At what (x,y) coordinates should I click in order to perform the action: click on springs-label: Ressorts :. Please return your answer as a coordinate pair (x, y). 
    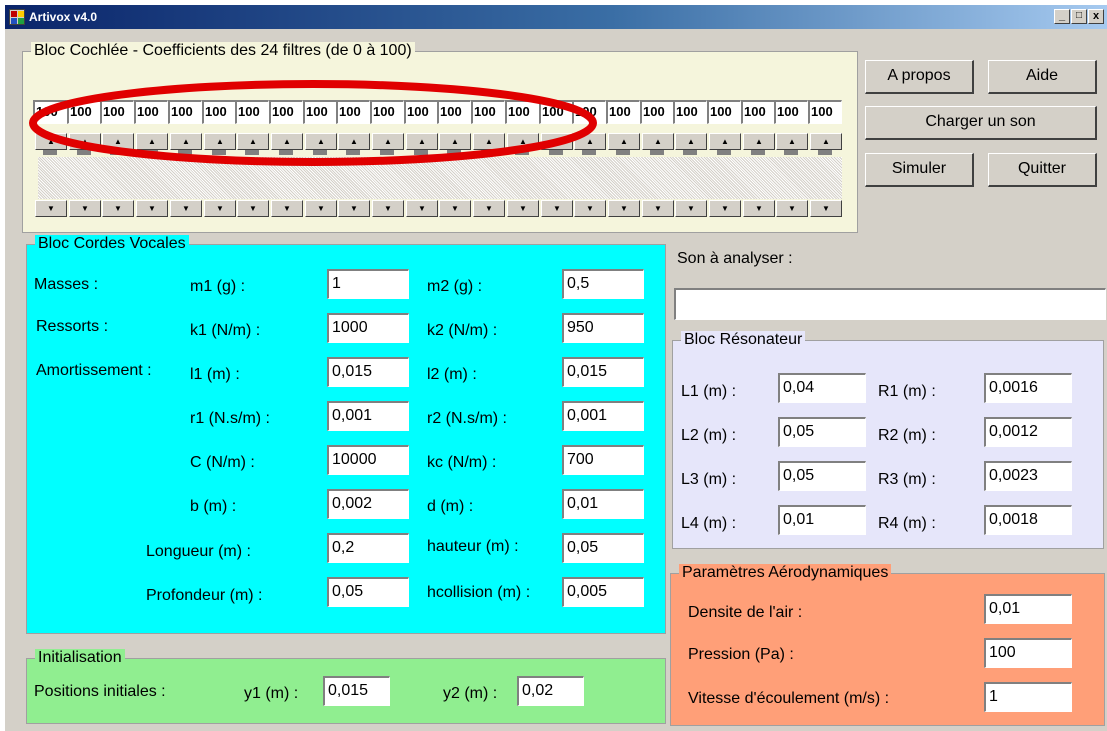
    Looking at the image, I should click on (72, 326).